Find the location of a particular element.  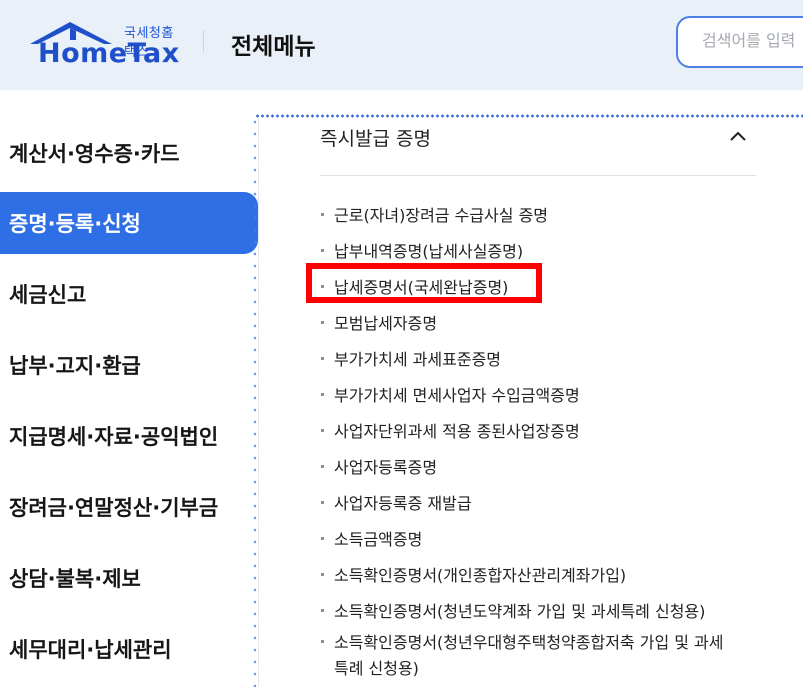

header-divider is located at coordinates (203, 41).